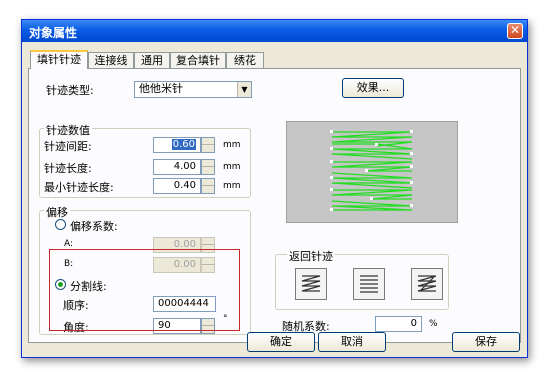 The width and height of the screenshot is (550, 380). Describe the element at coordinates (79, 187) in the screenshot. I see `min-length-label: 最小针迹长度:` at that location.